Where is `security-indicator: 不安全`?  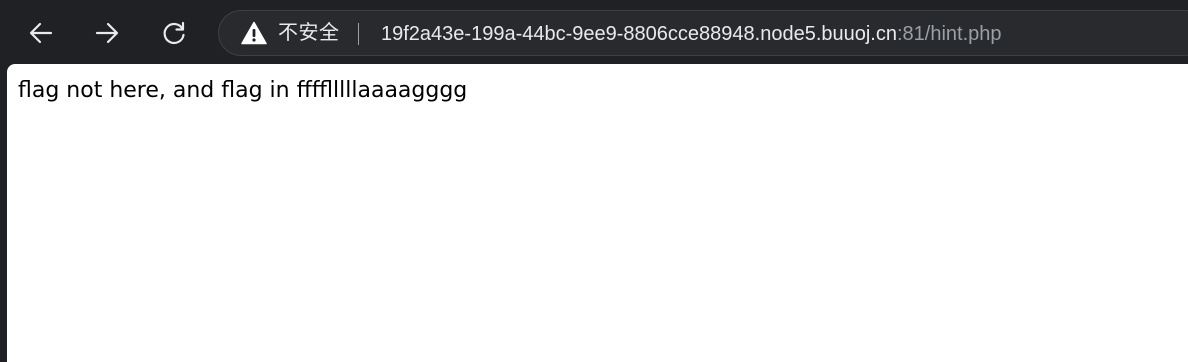
security-indicator: 不安全 is located at coordinates (290, 33).